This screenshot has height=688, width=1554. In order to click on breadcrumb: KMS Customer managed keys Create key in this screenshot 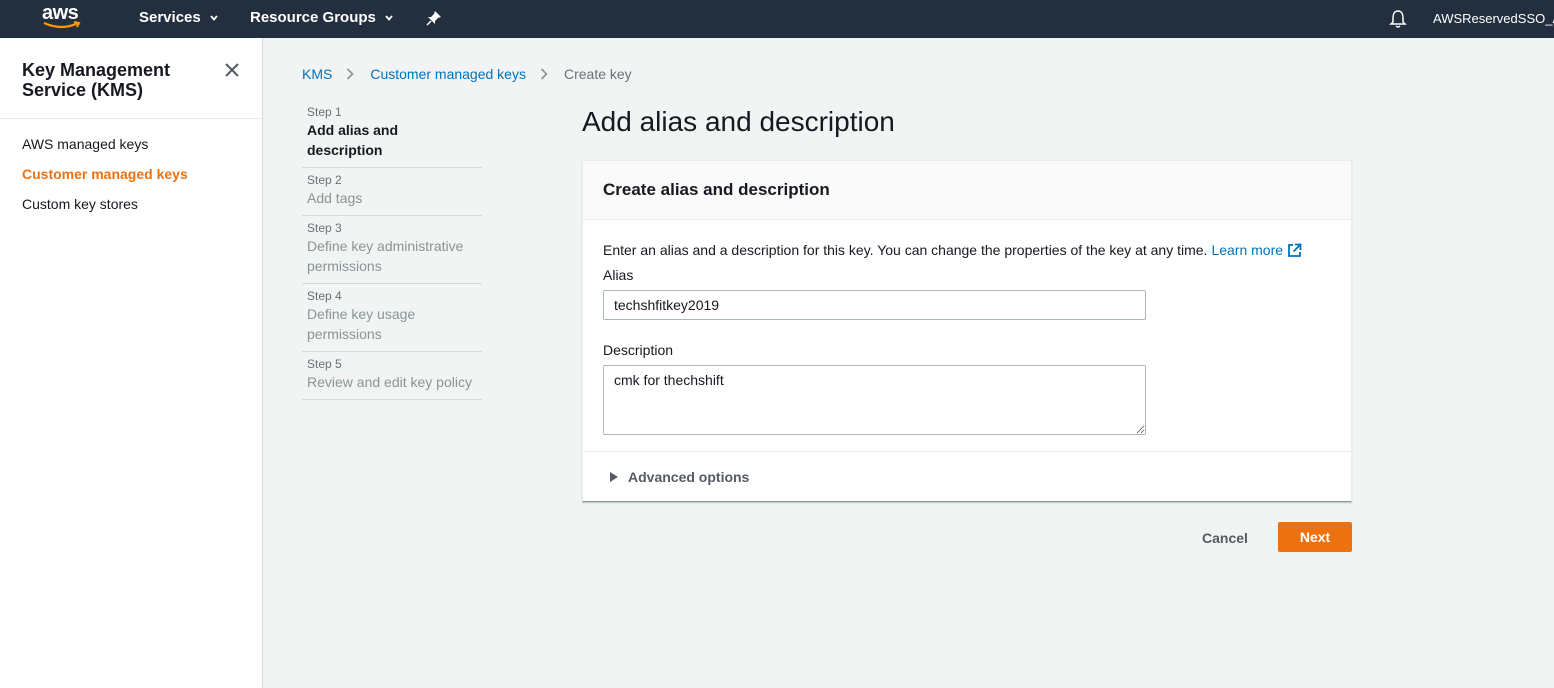, I will do `click(467, 74)`.